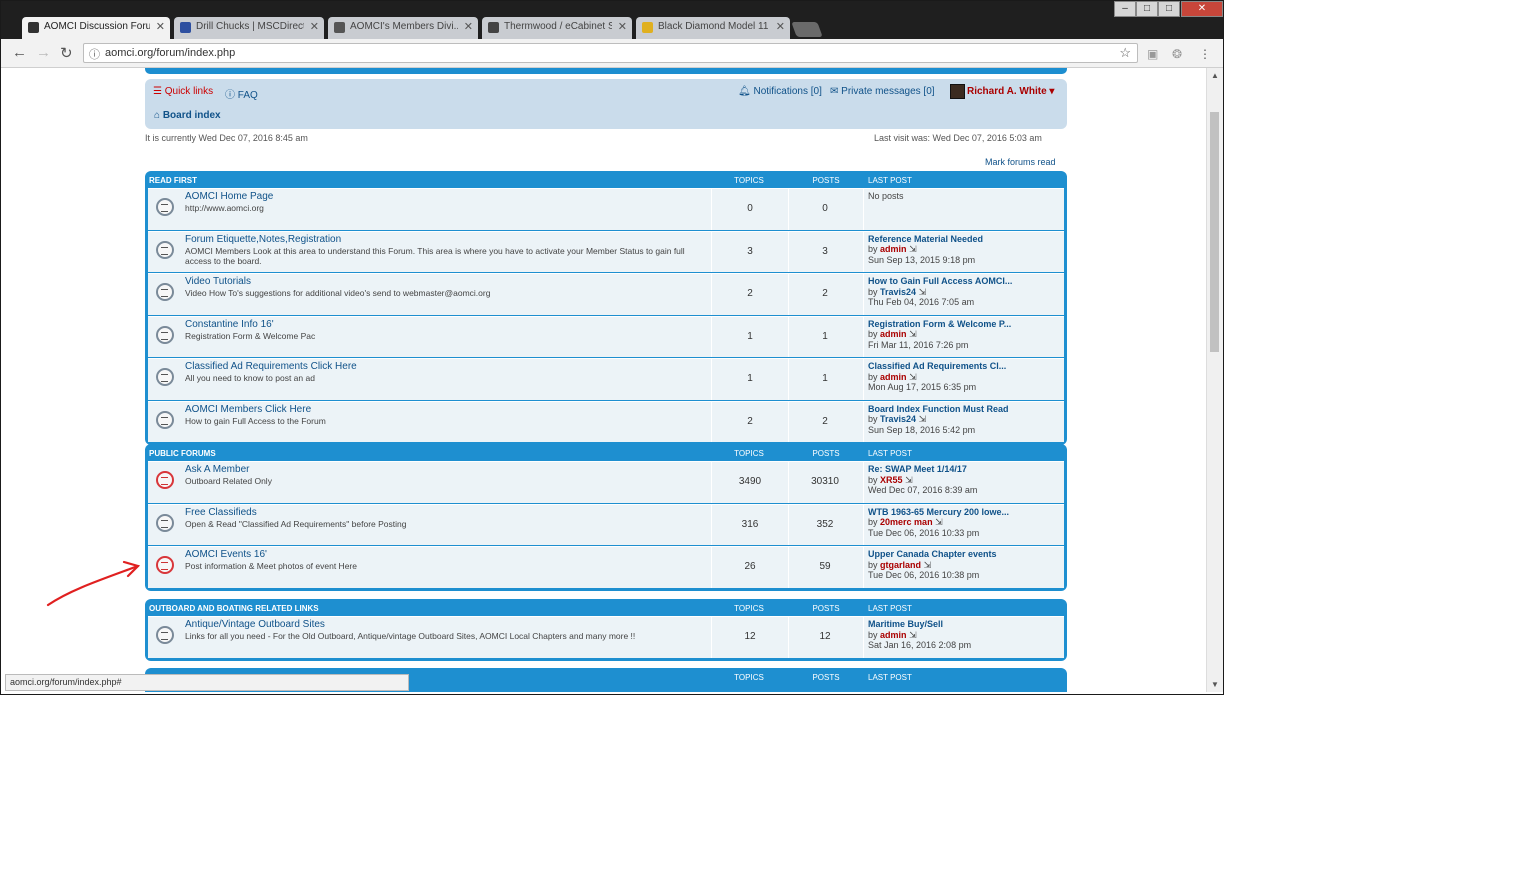 The image size is (1529, 869). Describe the element at coordinates (807, 29) in the screenshot. I see `new-tab-button` at that location.